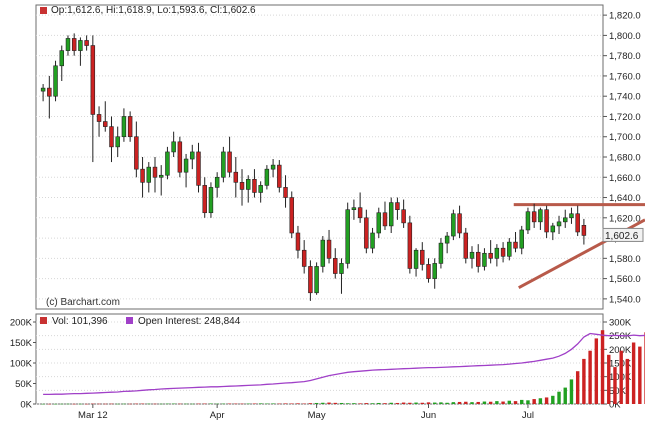 The width and height of the screenshot is (645, 442). Describe the element at coordinates (217, 415) in the screenshot. I see `x-tick-label: Apr` at that location.